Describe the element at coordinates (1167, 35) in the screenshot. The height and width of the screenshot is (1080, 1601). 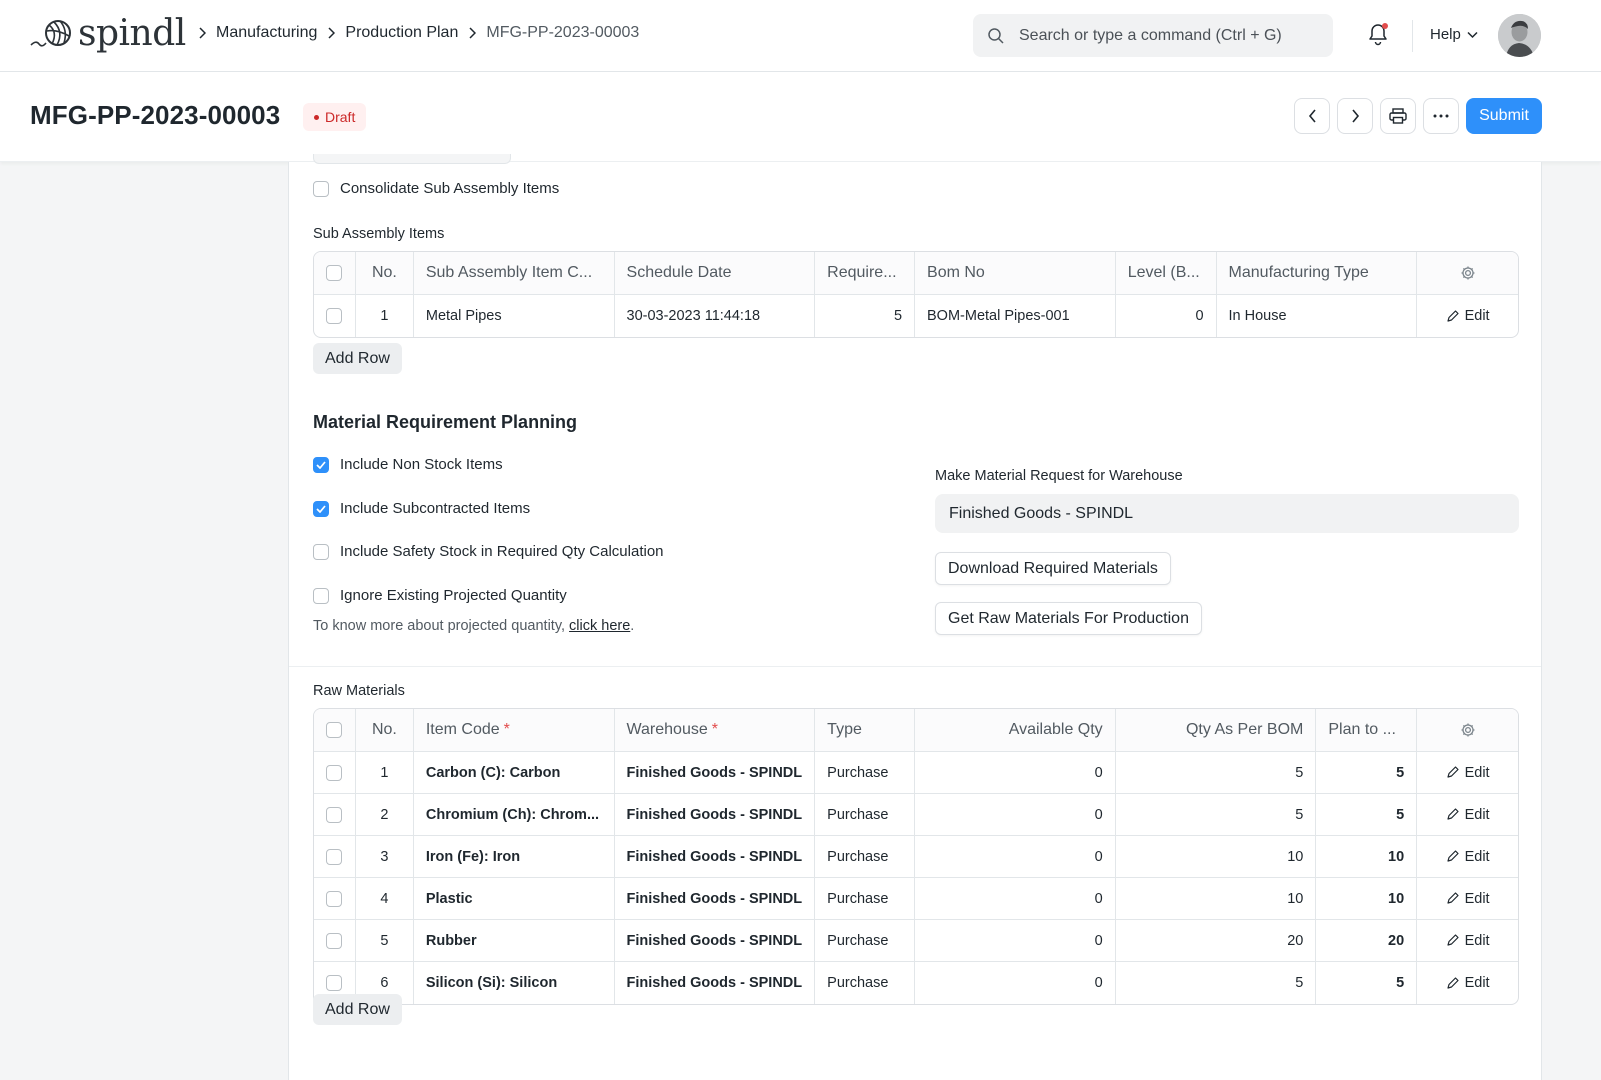
I see `search-input` at that location.